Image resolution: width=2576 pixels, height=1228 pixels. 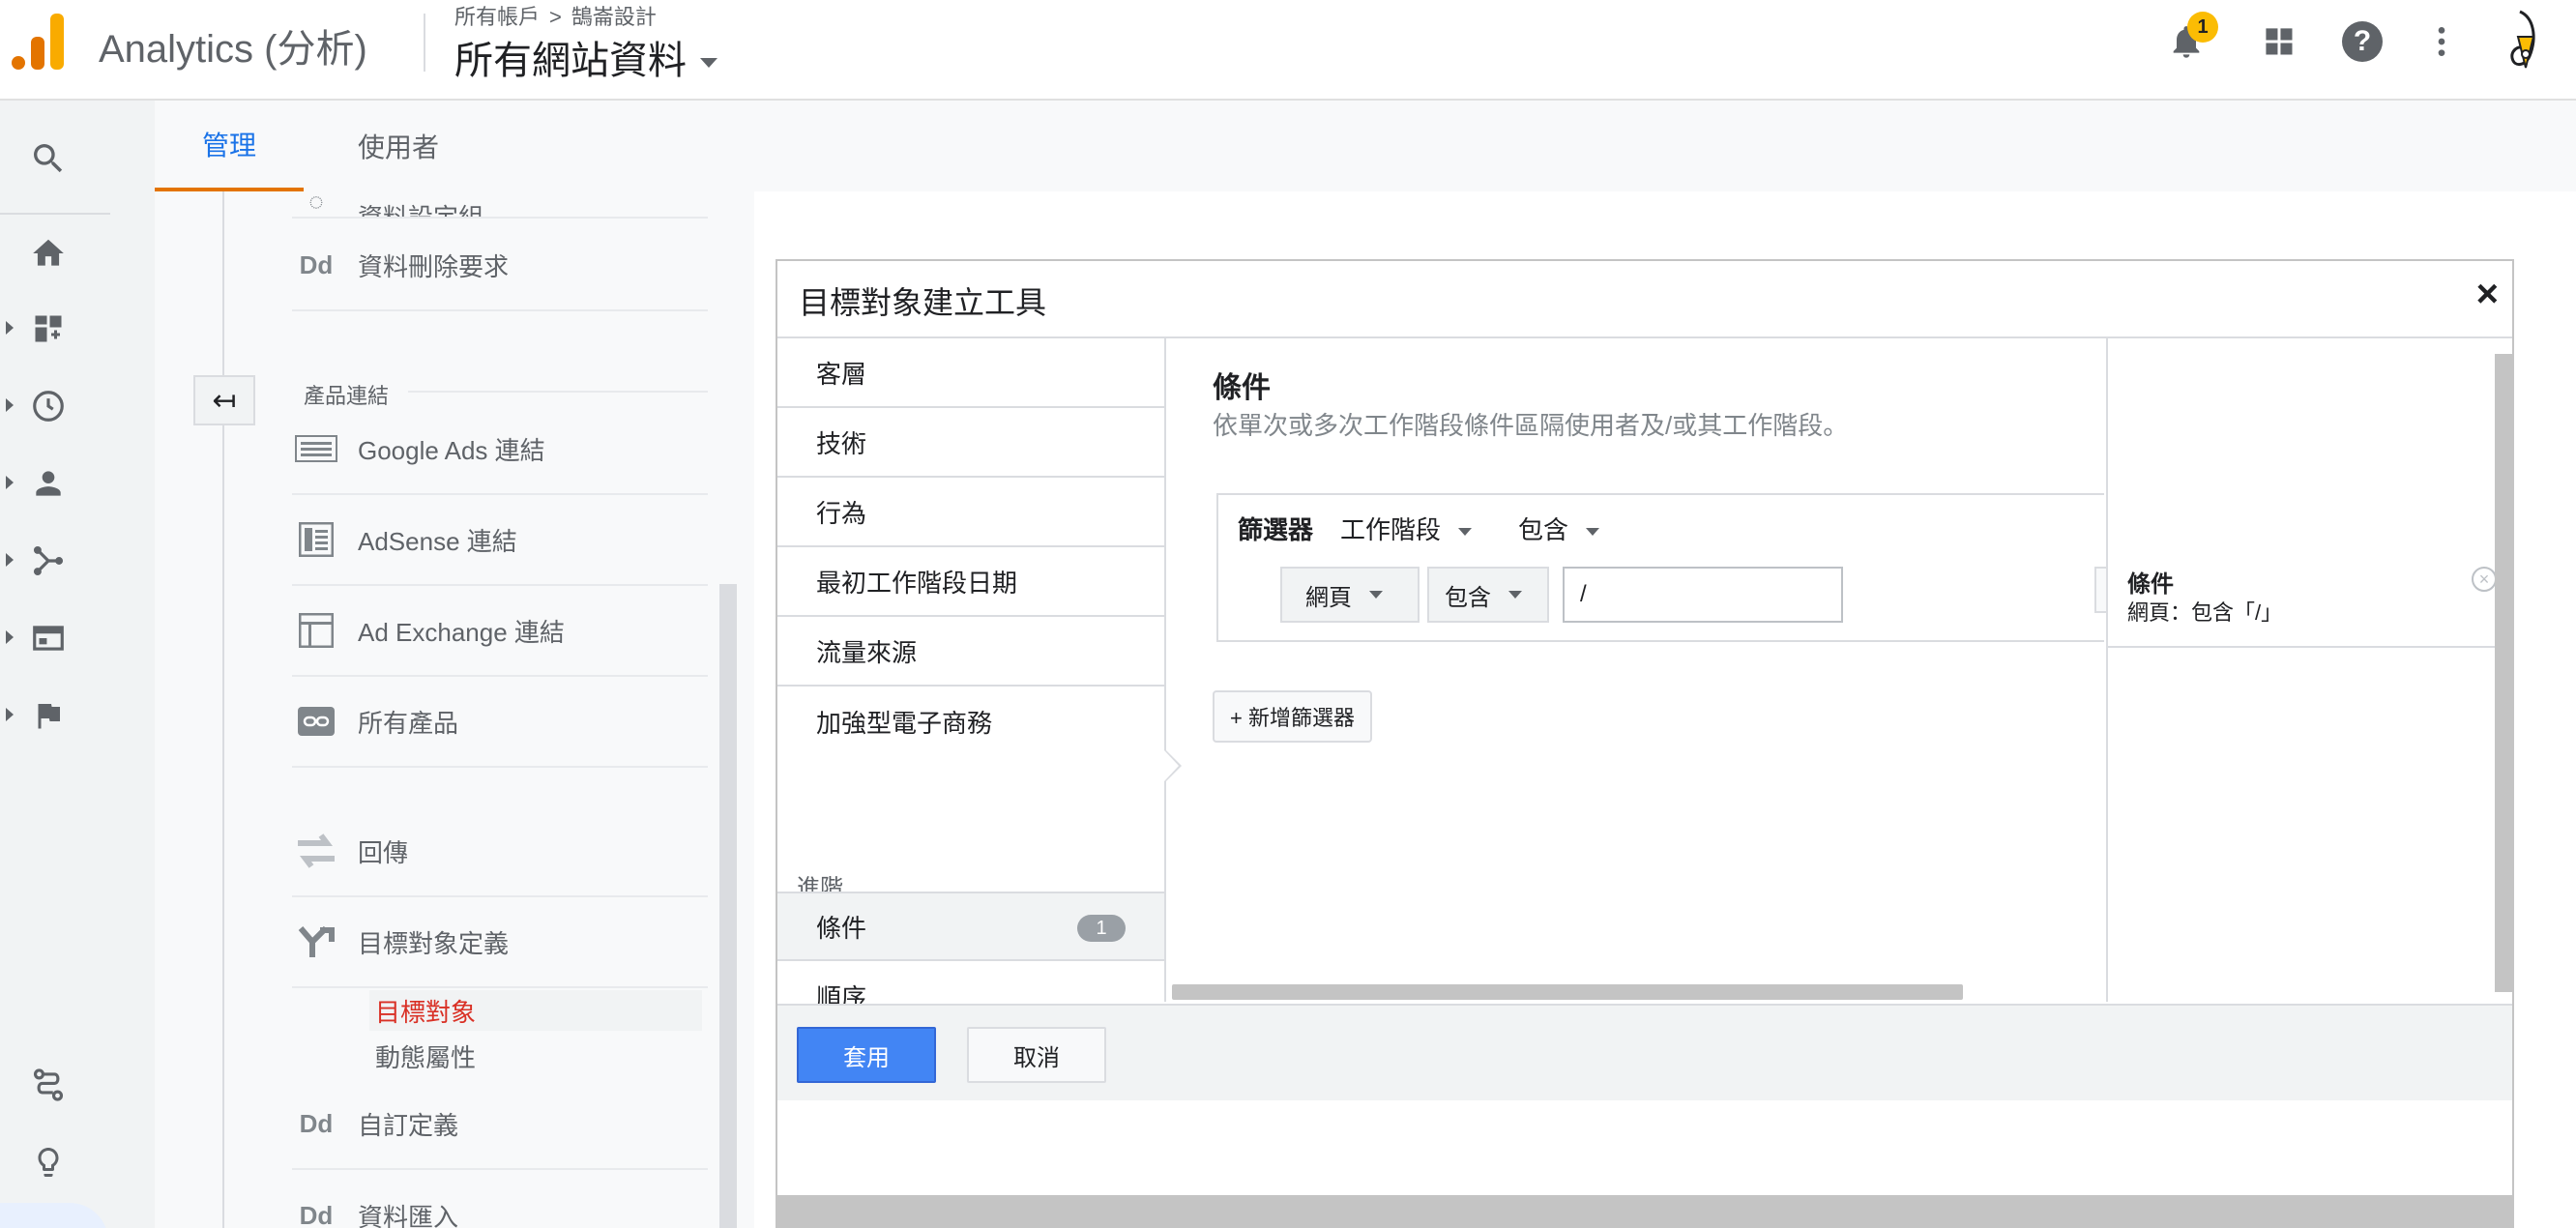 I want to click on link-icon, so click(x=316, y=722).